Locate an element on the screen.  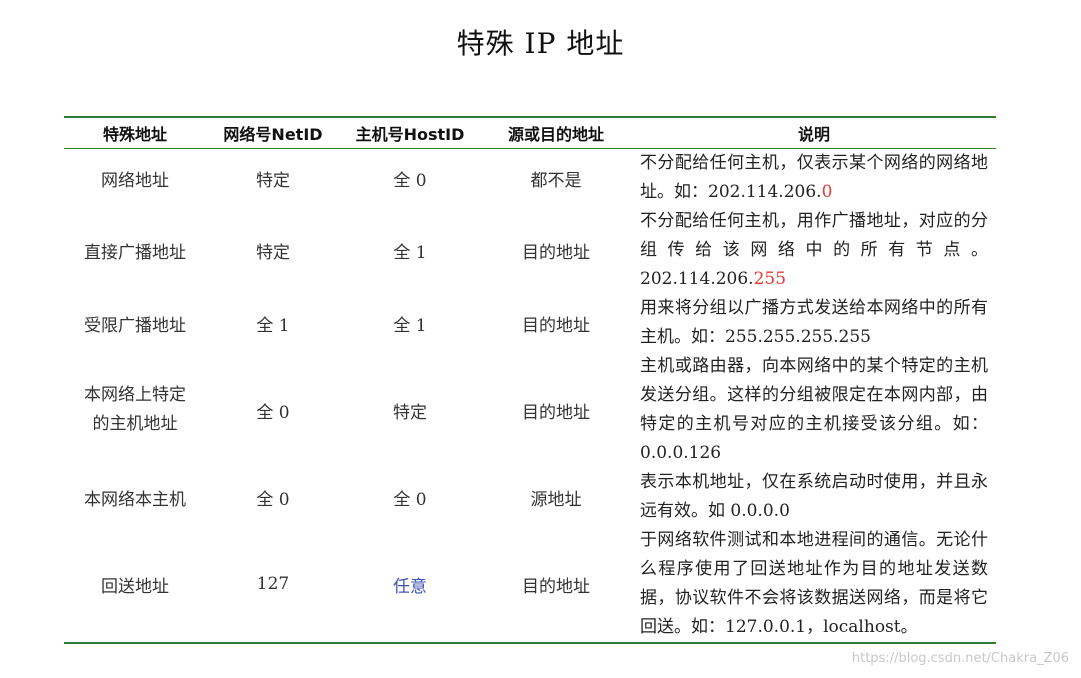
column-header-special-address: 特殊地址 is located at coordinates (134, 134).